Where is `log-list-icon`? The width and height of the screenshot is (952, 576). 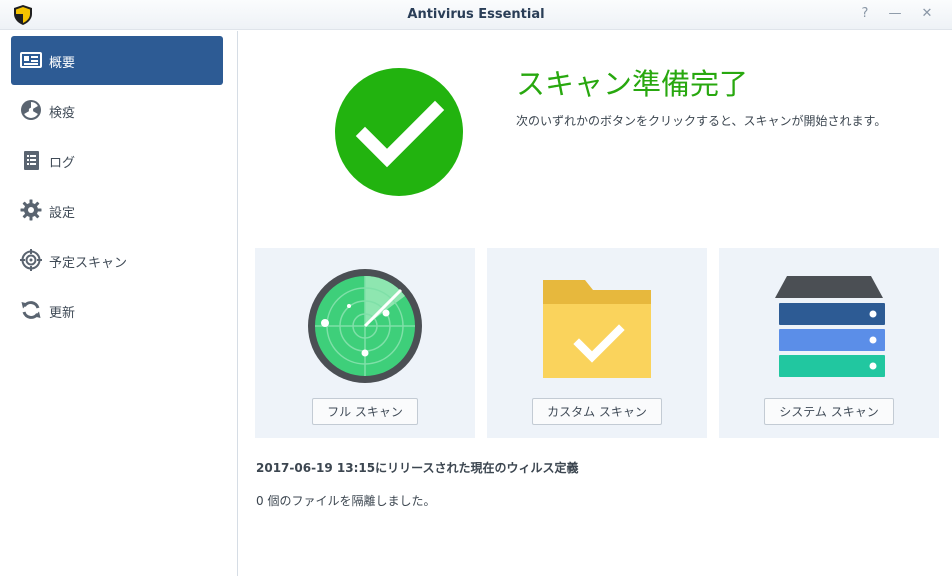
log-list-icon is located at coordinates (31, 160).